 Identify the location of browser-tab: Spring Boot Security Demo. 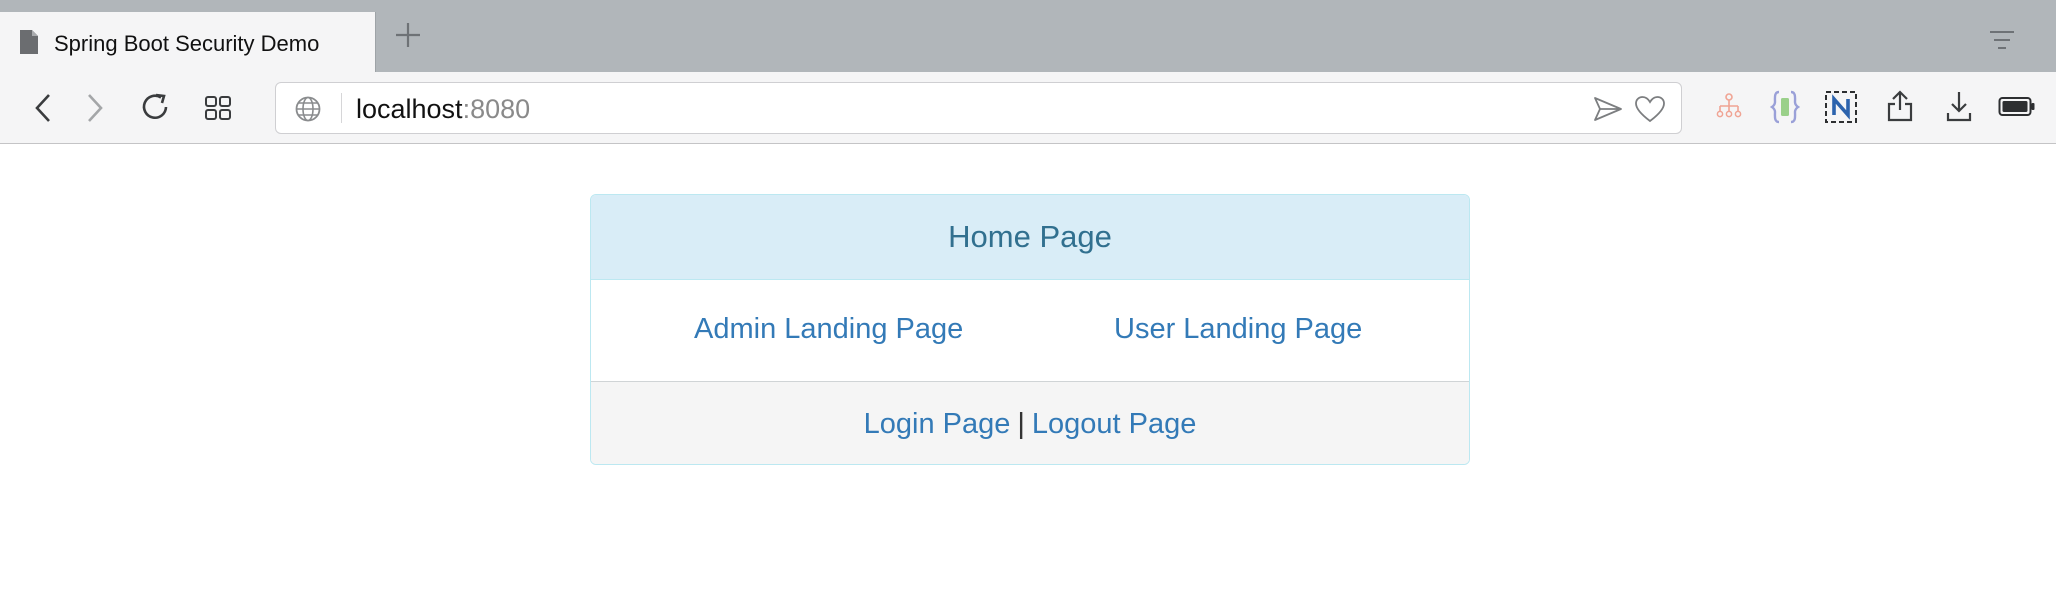
(188, 42).